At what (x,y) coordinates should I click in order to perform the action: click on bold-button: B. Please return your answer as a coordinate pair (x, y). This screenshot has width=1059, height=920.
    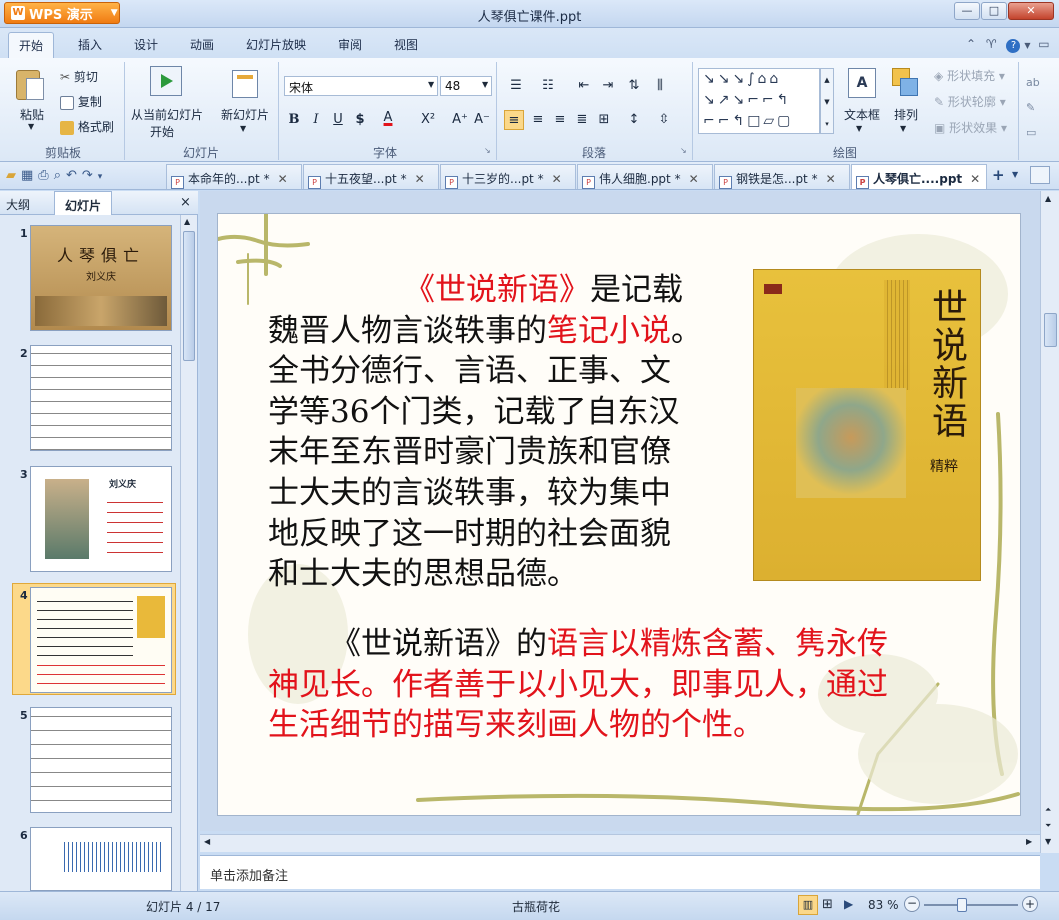
    Looking at the image, I should click on (294, 120).